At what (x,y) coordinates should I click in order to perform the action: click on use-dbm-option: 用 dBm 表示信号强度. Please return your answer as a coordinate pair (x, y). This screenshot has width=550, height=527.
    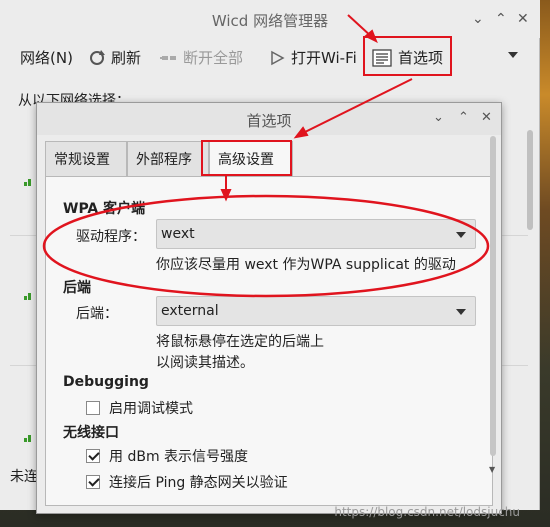
    Looking at the image, I should click on (167, 456).